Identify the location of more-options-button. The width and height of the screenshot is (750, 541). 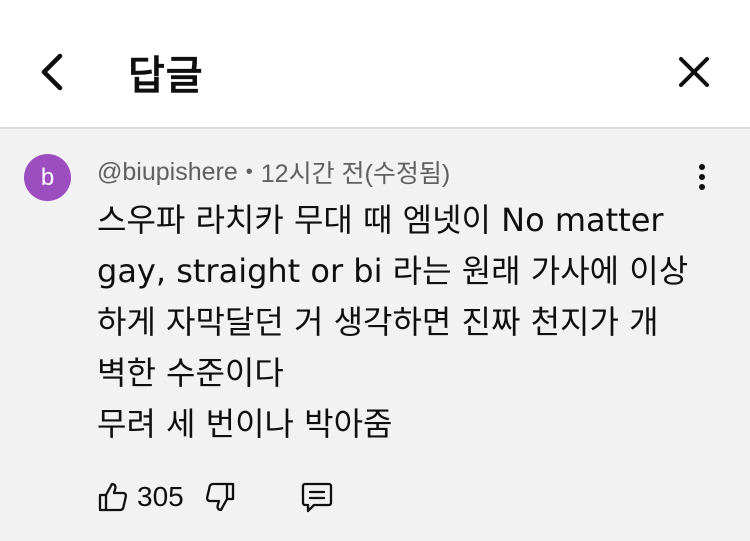
(702, 177).